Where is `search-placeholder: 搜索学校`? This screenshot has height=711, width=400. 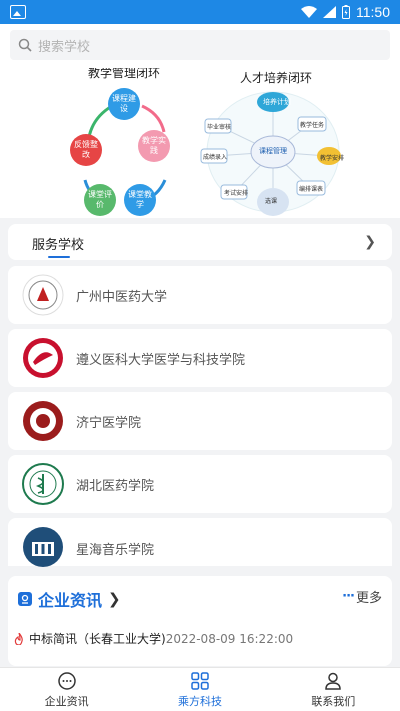
search-placeholder: 搜索学校 is located at coordinates (64, 47).